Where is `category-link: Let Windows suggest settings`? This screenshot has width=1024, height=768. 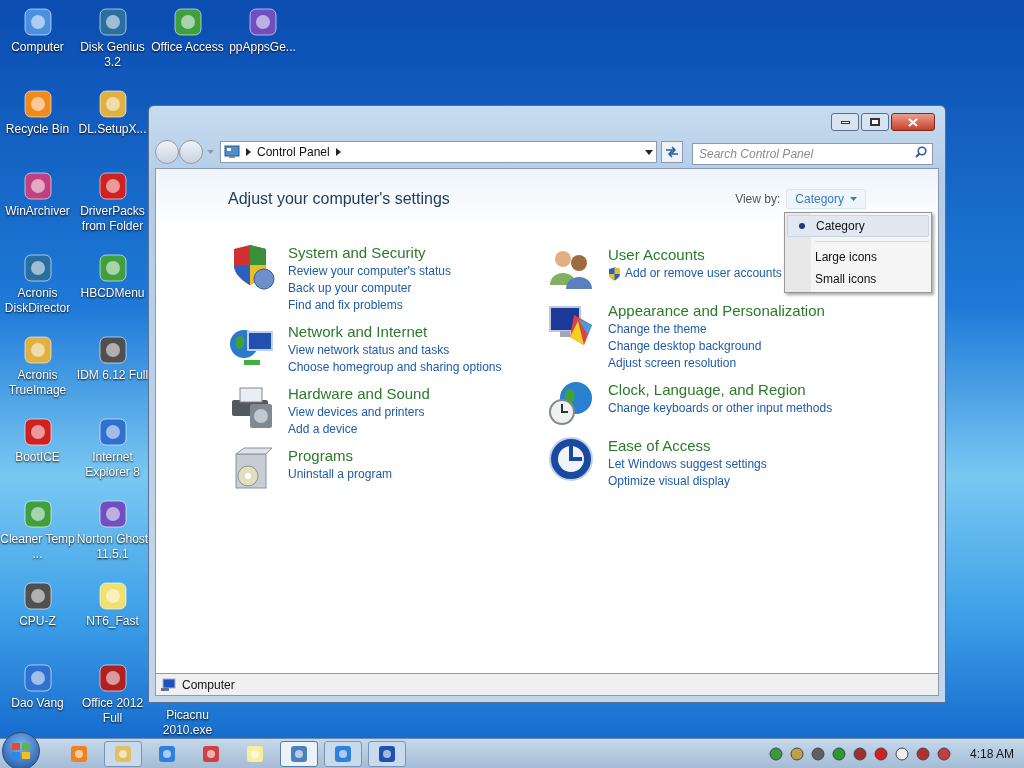
category-link: Let Windows suggest settings is located at coordinates (687, 464).